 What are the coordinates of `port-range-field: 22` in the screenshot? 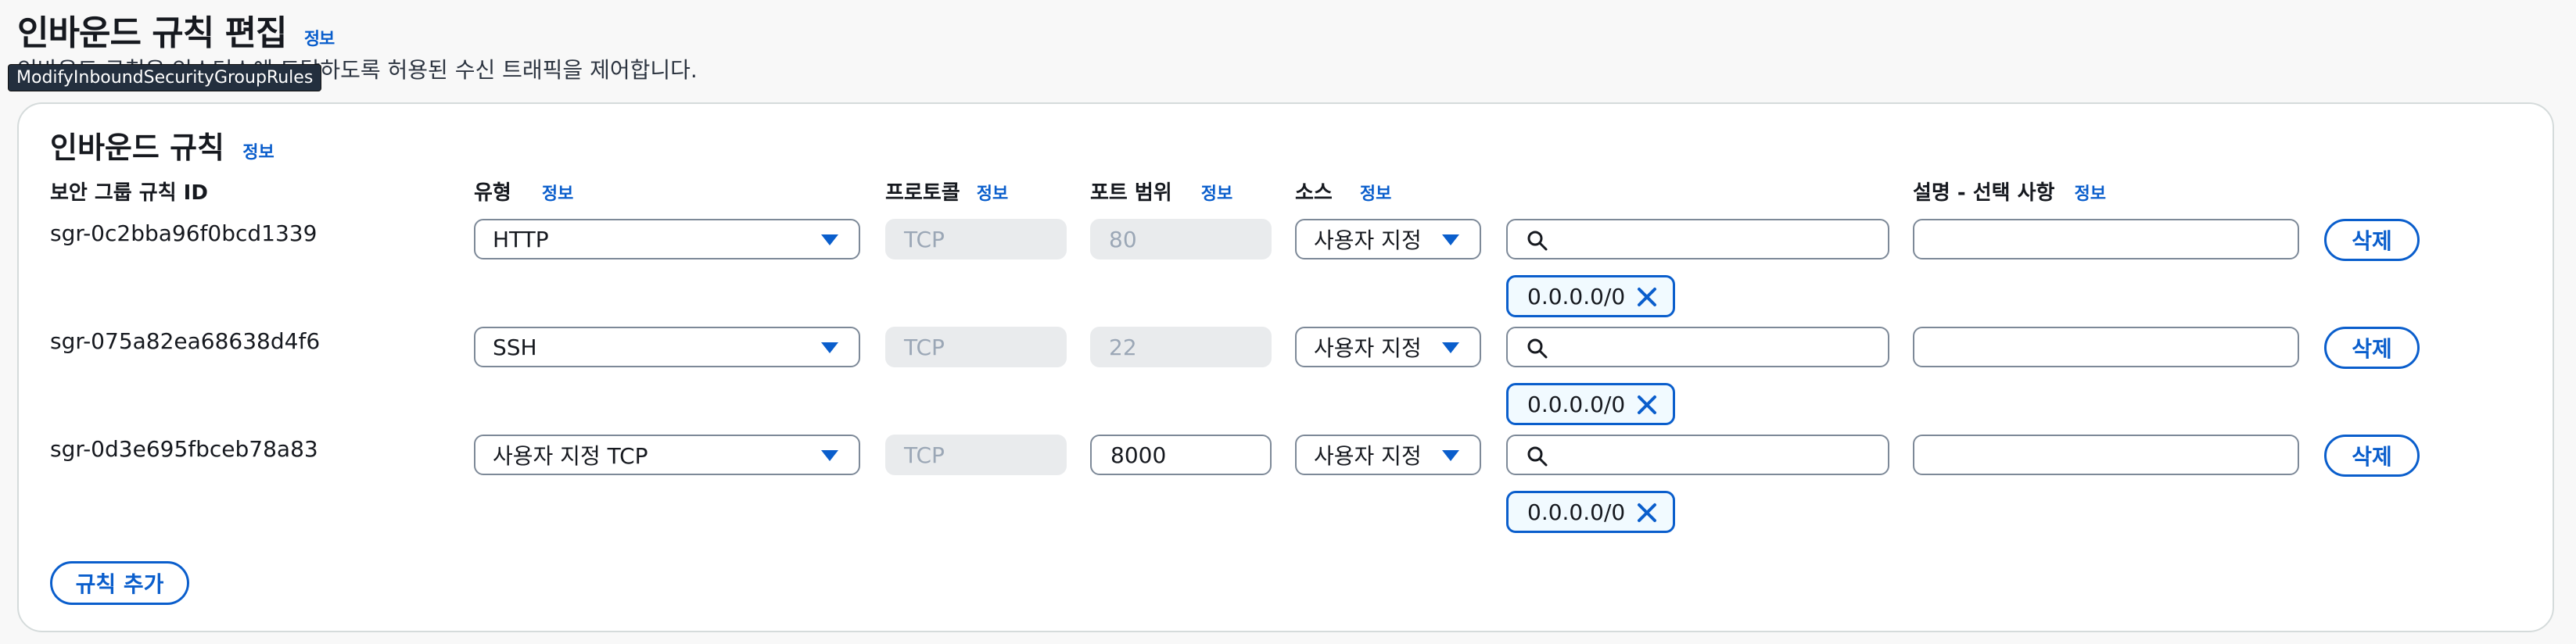 It's located at (1181, 347).